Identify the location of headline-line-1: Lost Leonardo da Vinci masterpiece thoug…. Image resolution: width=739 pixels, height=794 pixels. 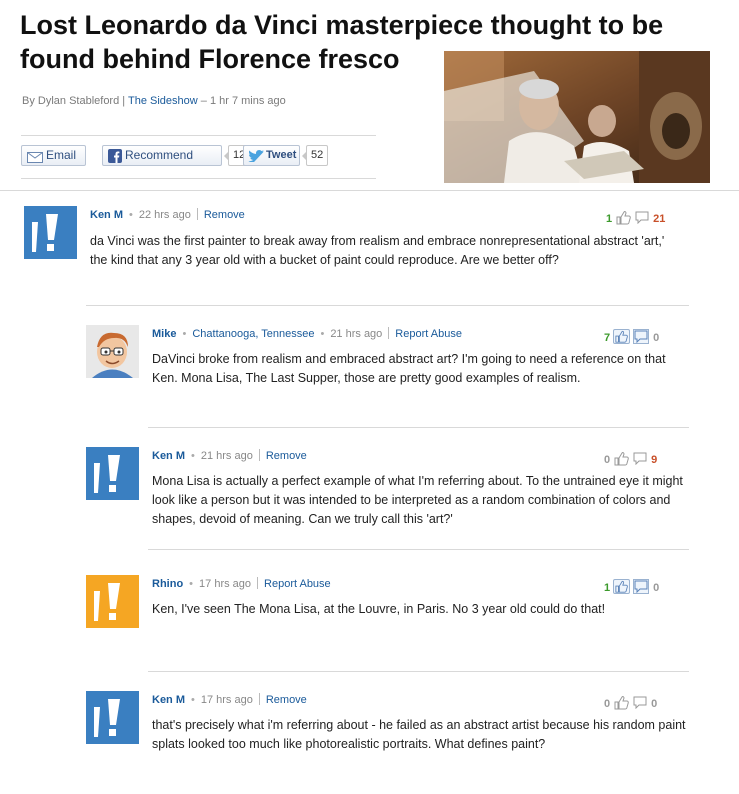
(342, 25).